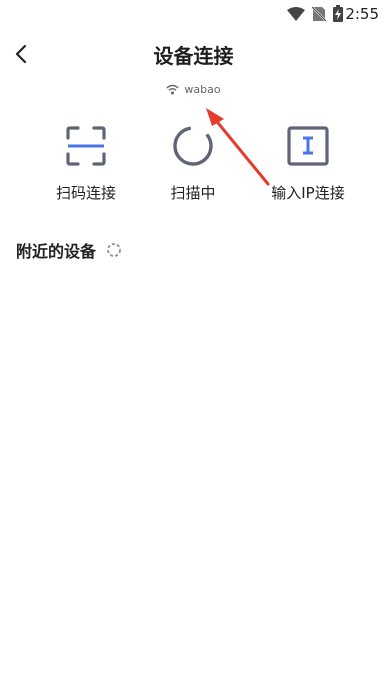  Describe the element at coordinates (296, 13) in the screenshot. I see `wifi-signal-icon` at that location.